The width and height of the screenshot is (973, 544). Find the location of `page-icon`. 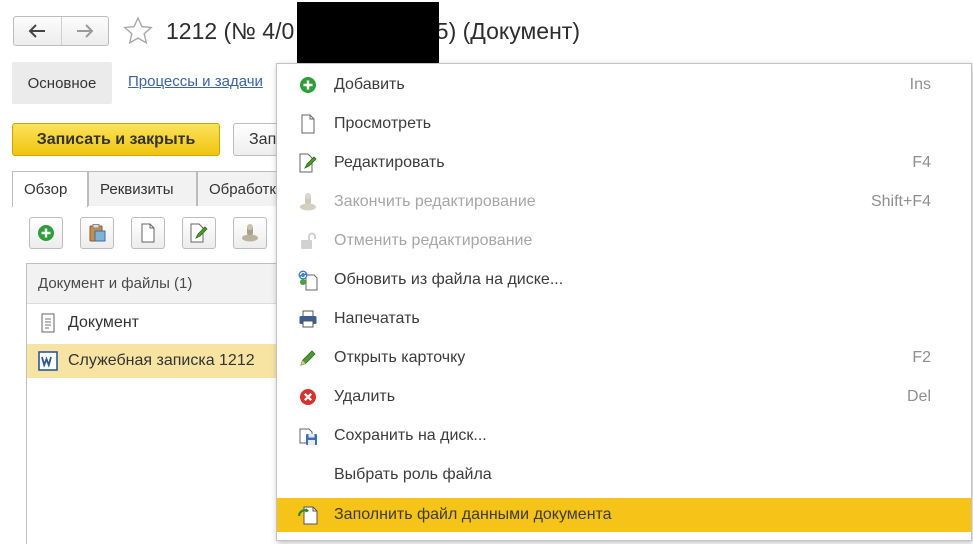

page-icon is located at coordinates (148, 233).